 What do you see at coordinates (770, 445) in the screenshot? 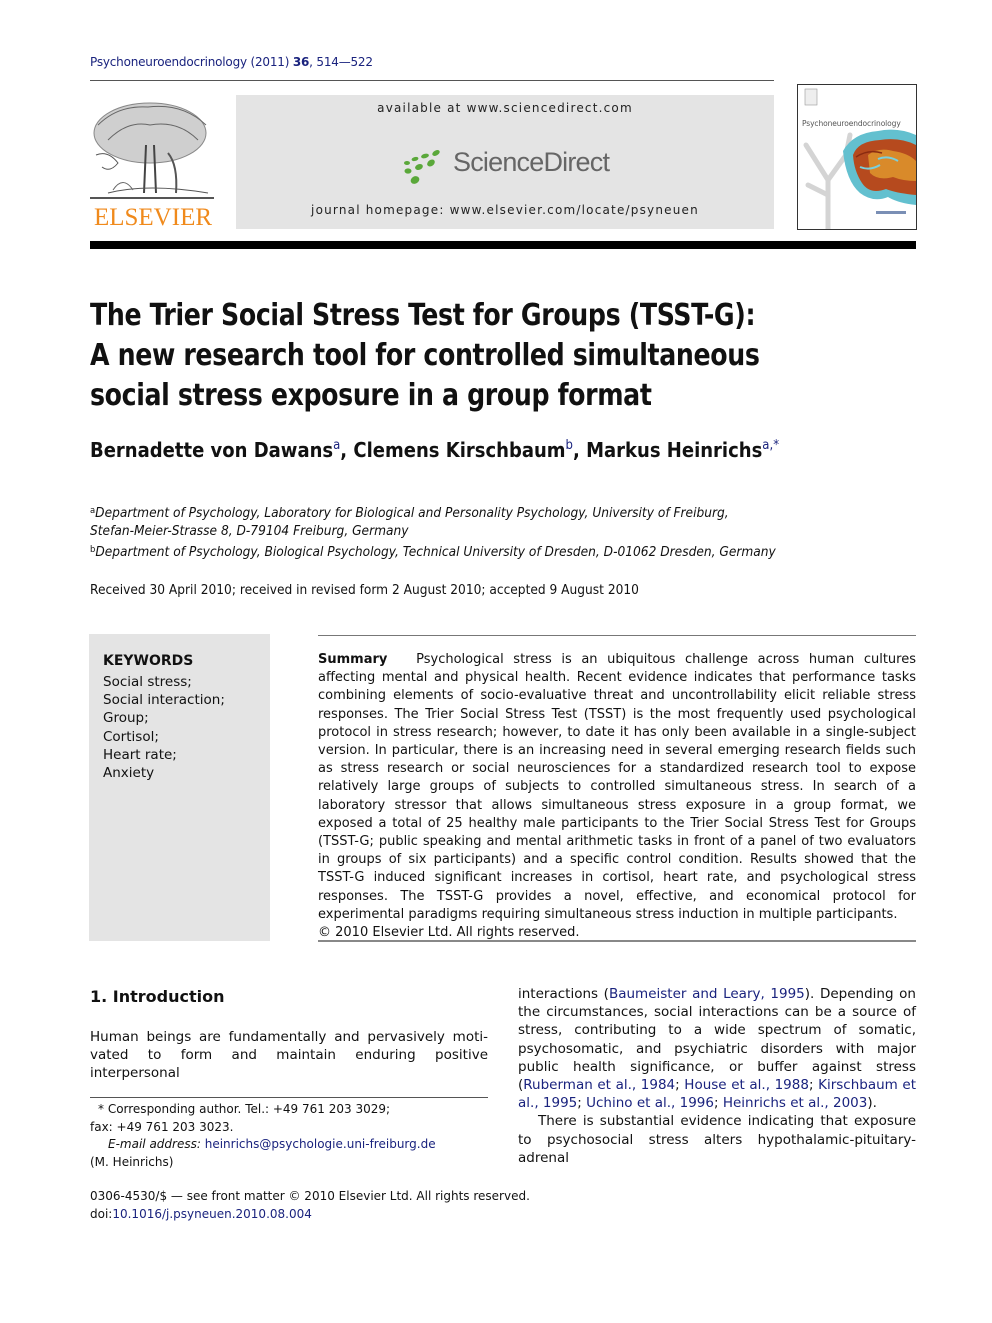
I see `author-affiliation-marker: a,*` at bounding box center [770, 445].